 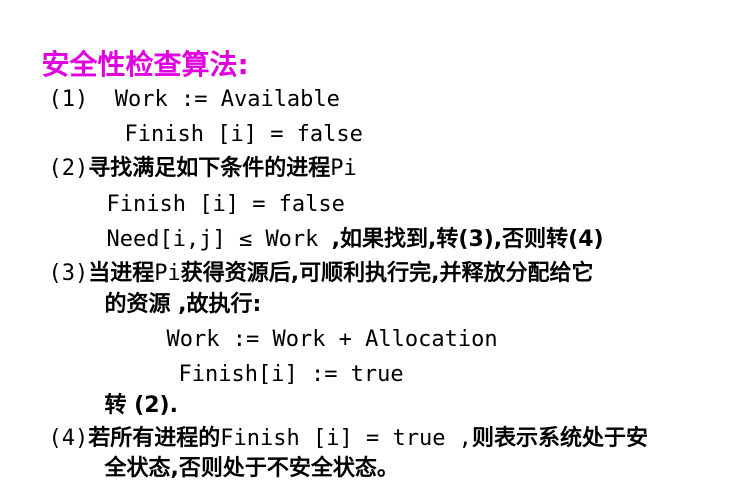 What do you see at coordinates (251, 468) in the screenshot?
I see `step4-text-b: 全状态,否则处于不安全状态。` at bounding box center [251, 468].